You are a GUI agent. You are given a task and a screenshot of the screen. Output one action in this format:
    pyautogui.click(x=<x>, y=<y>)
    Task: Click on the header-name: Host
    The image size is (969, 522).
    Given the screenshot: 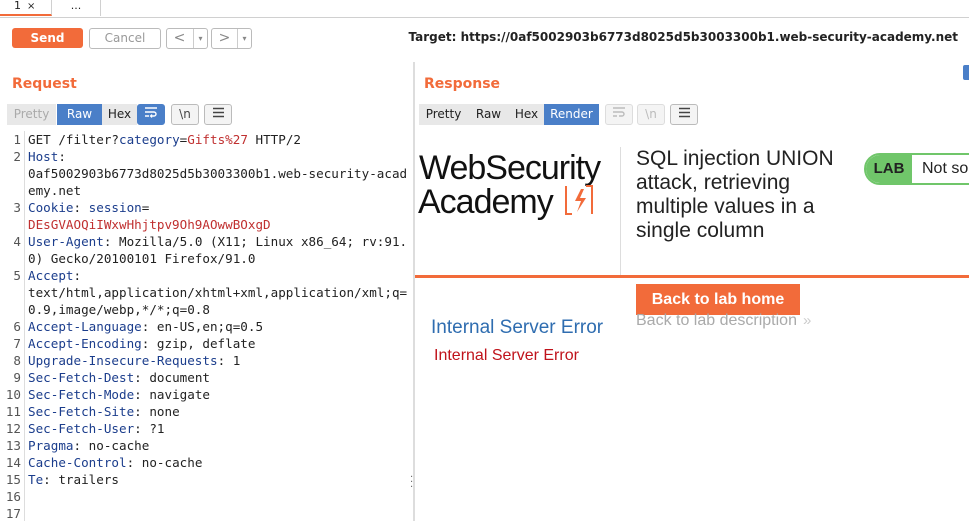 What is the action you would take?
    pyautogui.click(x=43, y=156)
    